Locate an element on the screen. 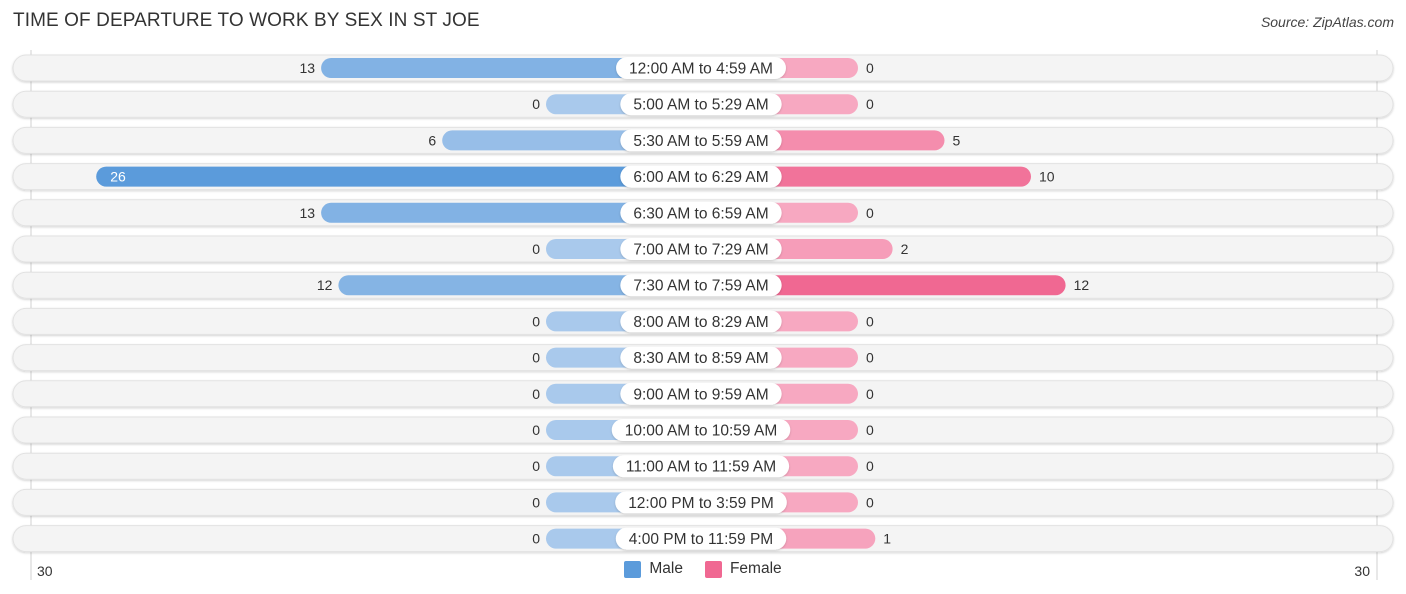 This screenshot has height=594, width=1406. category-label: 8:00 AM to 8:29 AM is located at coordinates (700, 322).